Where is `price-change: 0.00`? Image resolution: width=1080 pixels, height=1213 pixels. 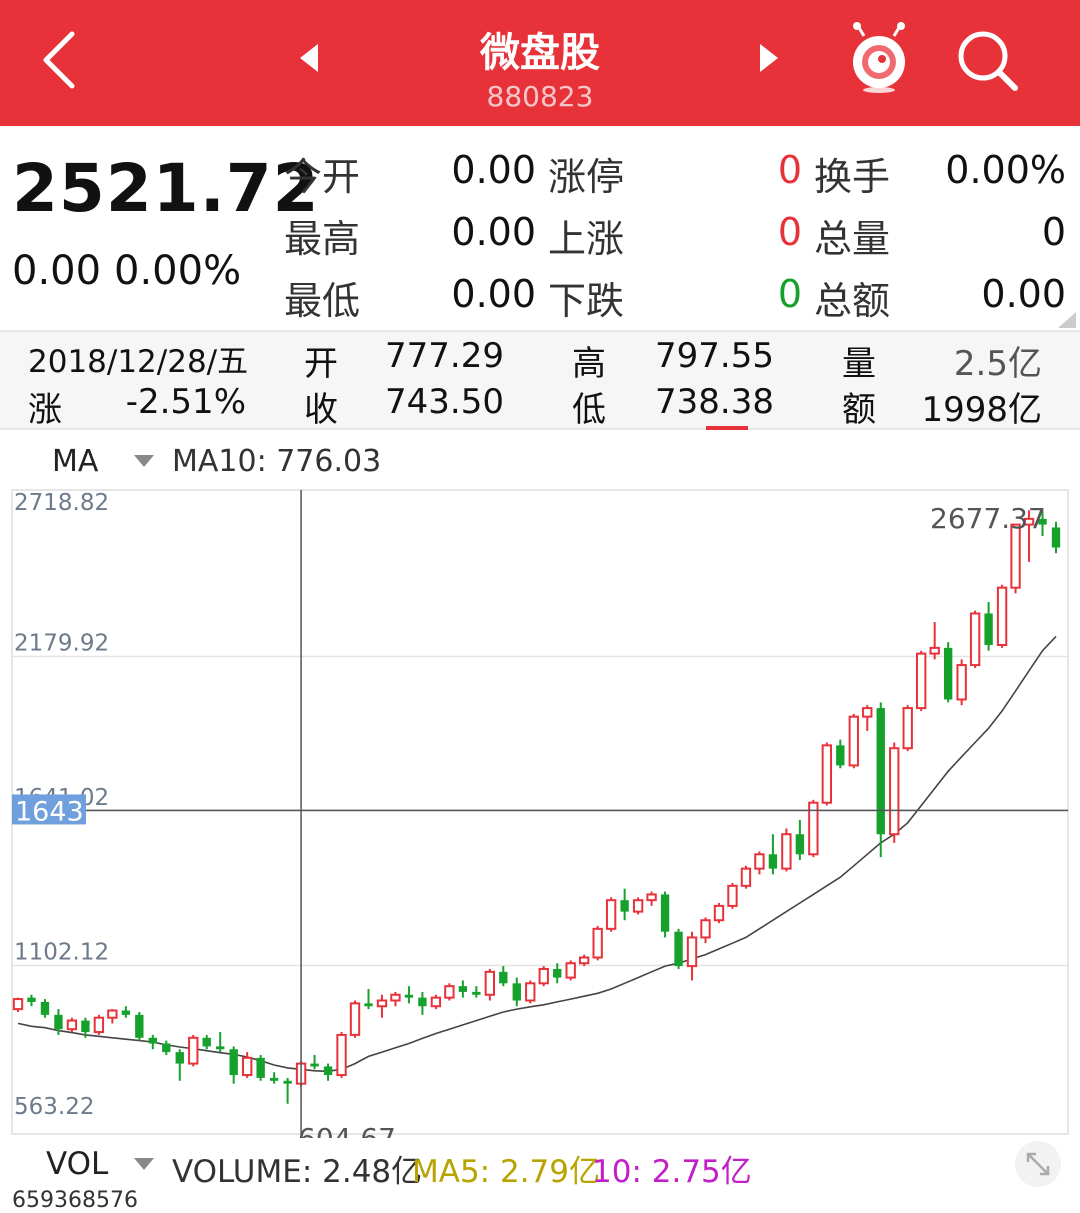 price-change: 0.00 is located at coordinates (57, 271).